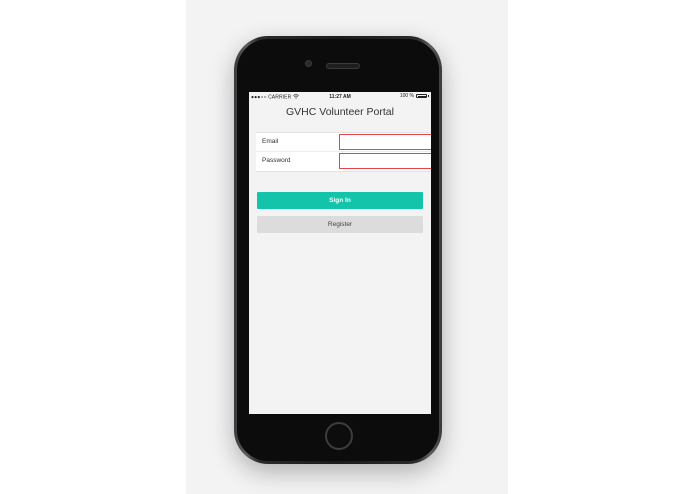  I want to click on sign-in-button: Sign In, so click(340, 200).